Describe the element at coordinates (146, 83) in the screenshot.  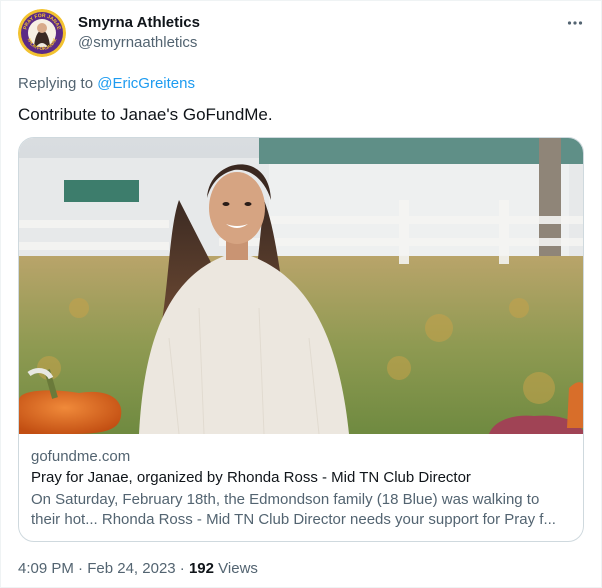
I see `mention-link: @EricGreitens` at that location.